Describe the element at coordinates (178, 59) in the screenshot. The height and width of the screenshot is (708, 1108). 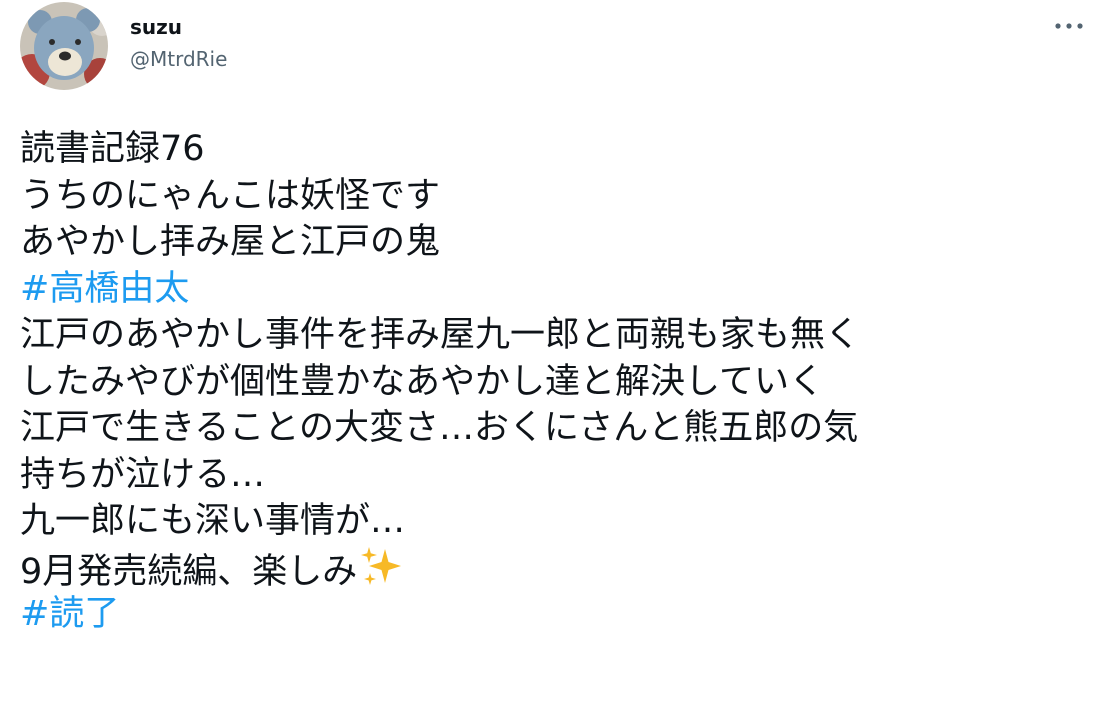
I see `user-handle: @MtrdRie` at that location.